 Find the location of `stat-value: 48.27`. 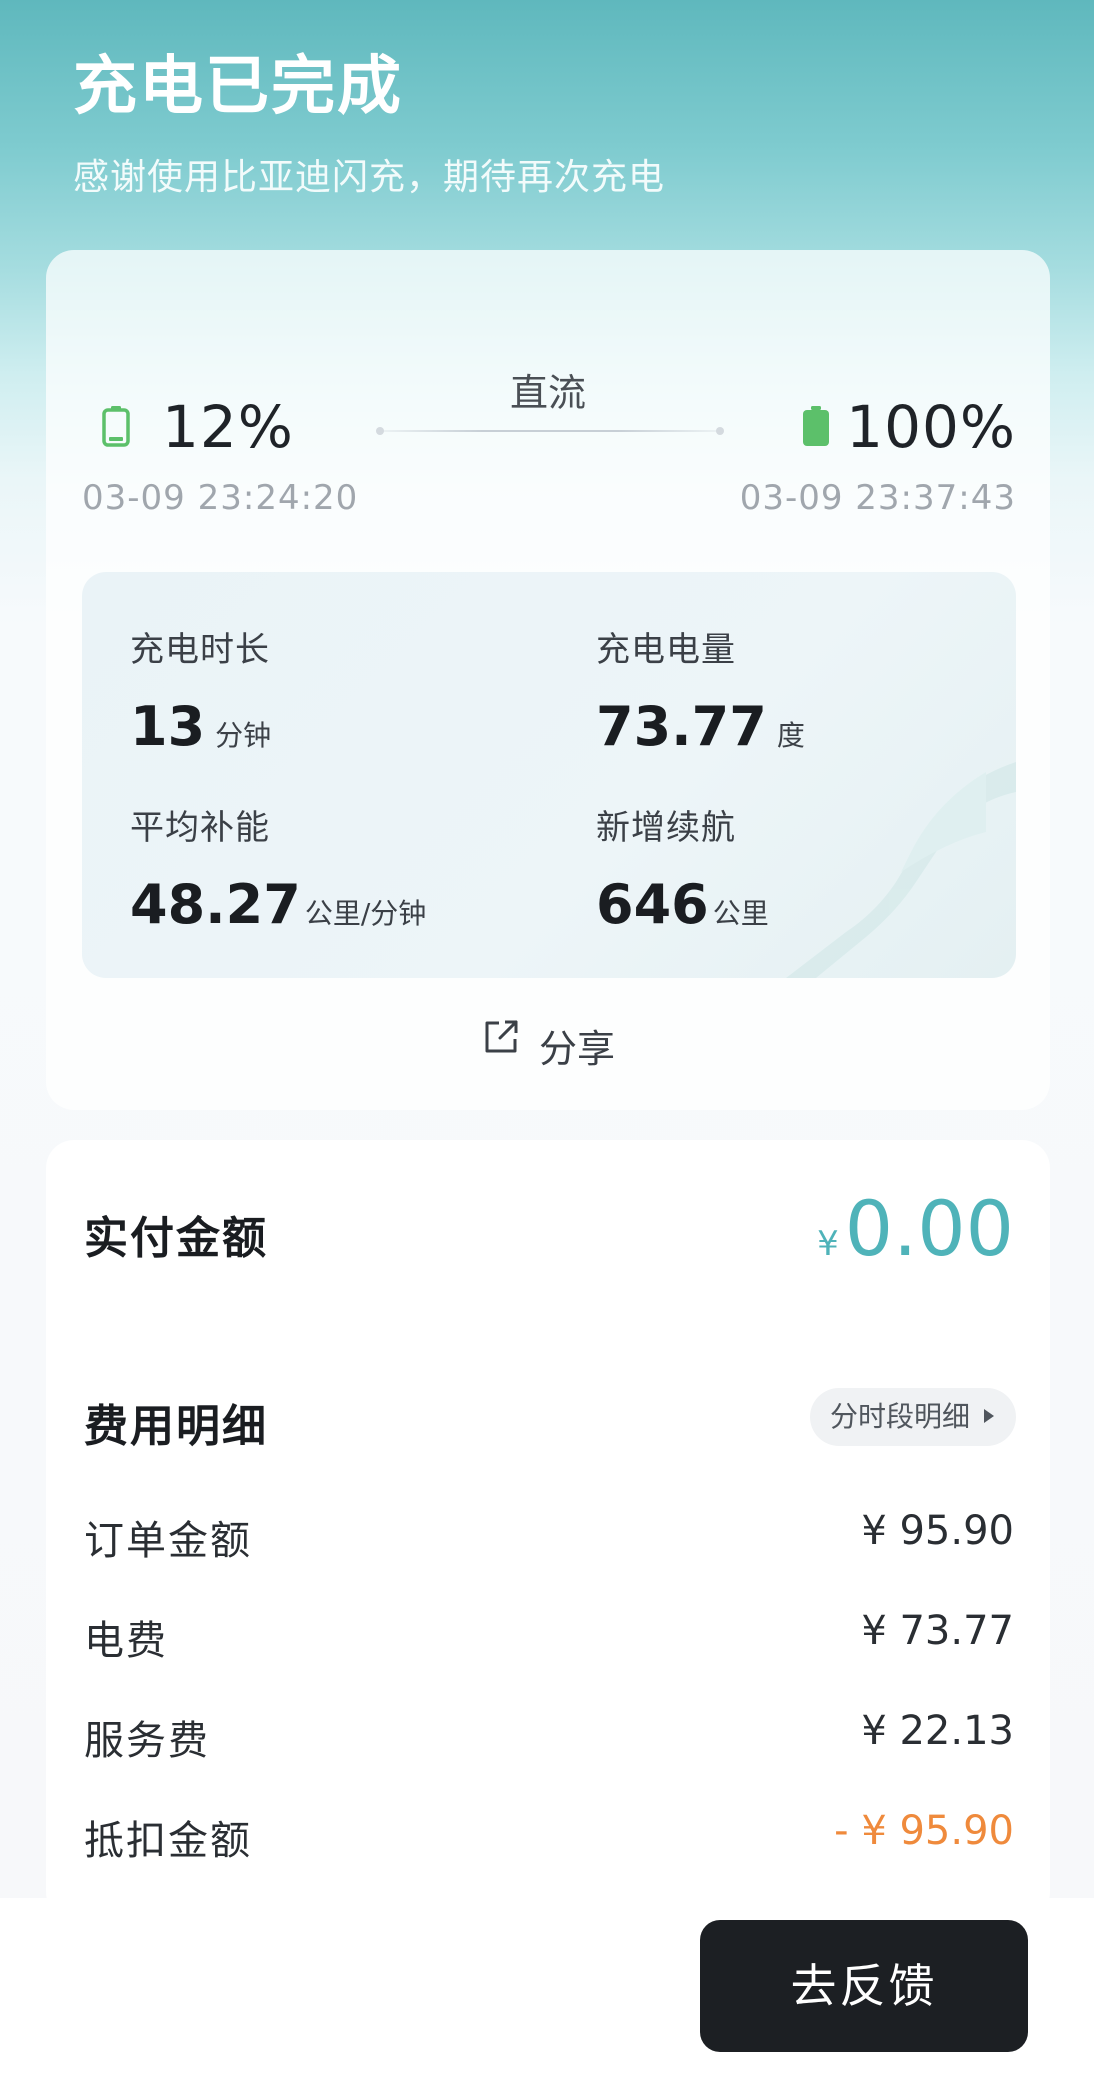

stat-value: 48.27 is located at coordinates (215, 904).